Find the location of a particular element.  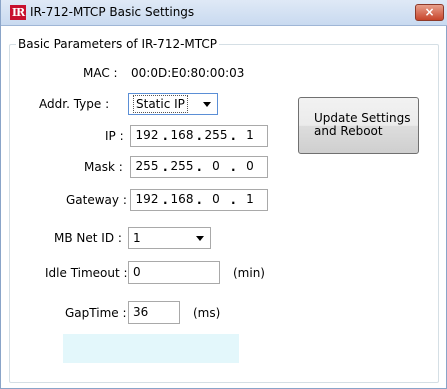

mb-net-id-select: 1 is located at coordinates (169, 238).